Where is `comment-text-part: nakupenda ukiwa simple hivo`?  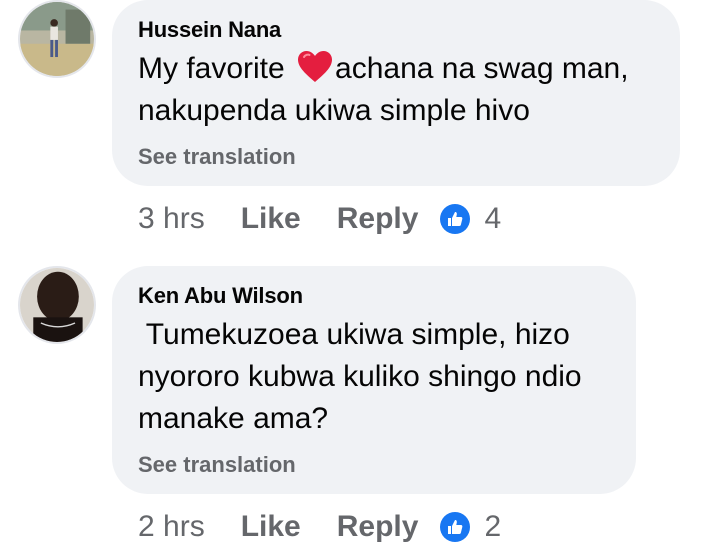 comment-text-part: nakupenda ukiwa simple hivo is located at coordinates (334, 110).